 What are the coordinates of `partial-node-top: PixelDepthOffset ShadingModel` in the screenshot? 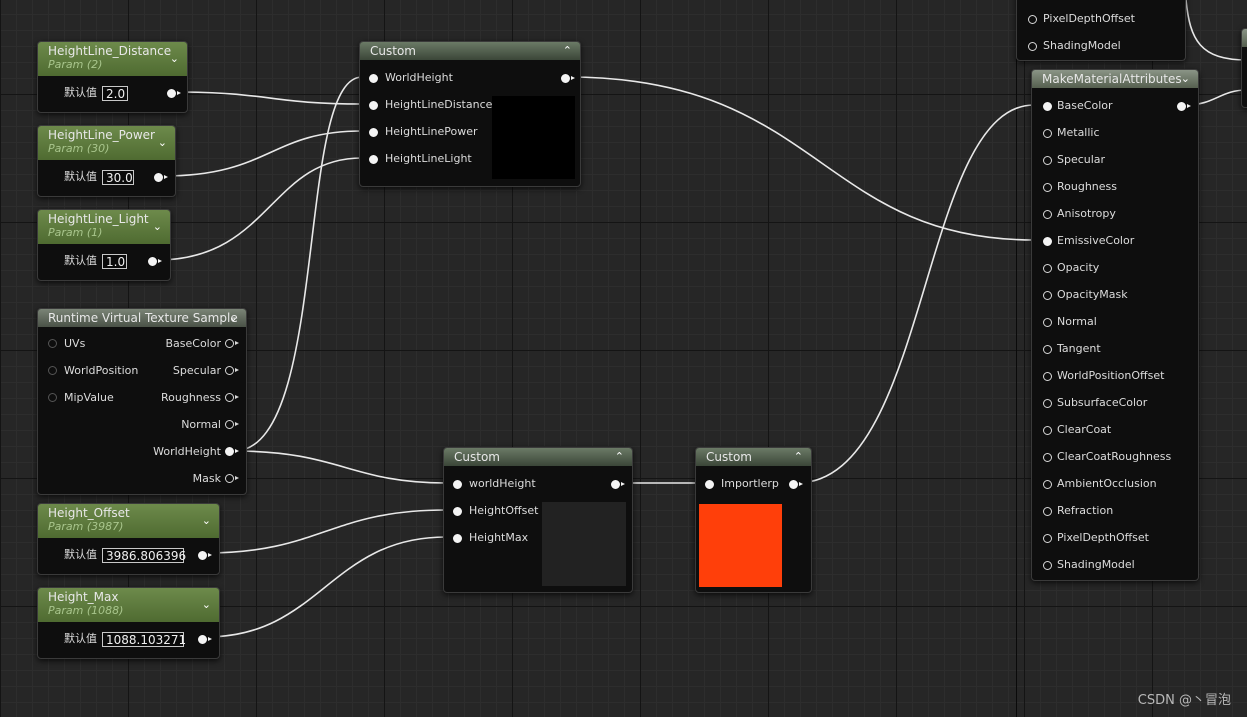 It's located at (1101, 30).